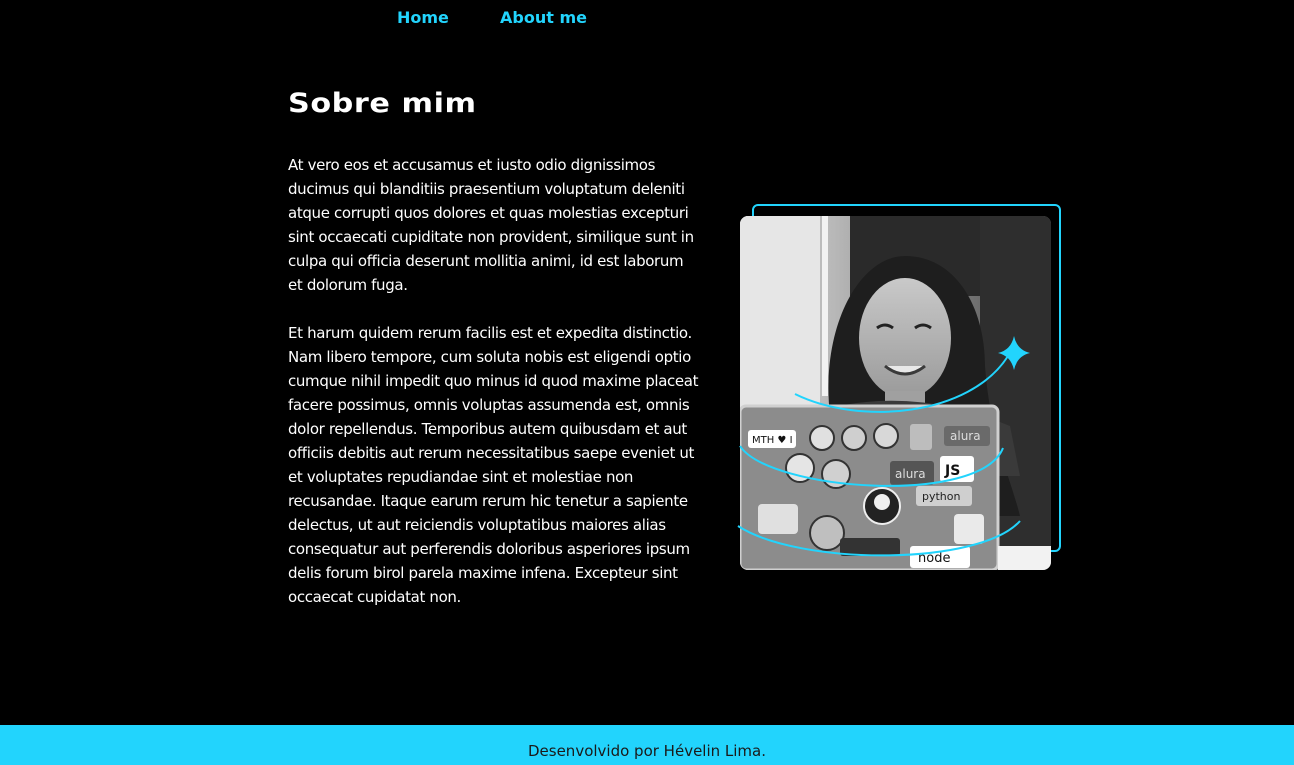 The width and height of the screenshot is (1294, 765). I want to click on top-nav: Home About me, so click(647, 20).